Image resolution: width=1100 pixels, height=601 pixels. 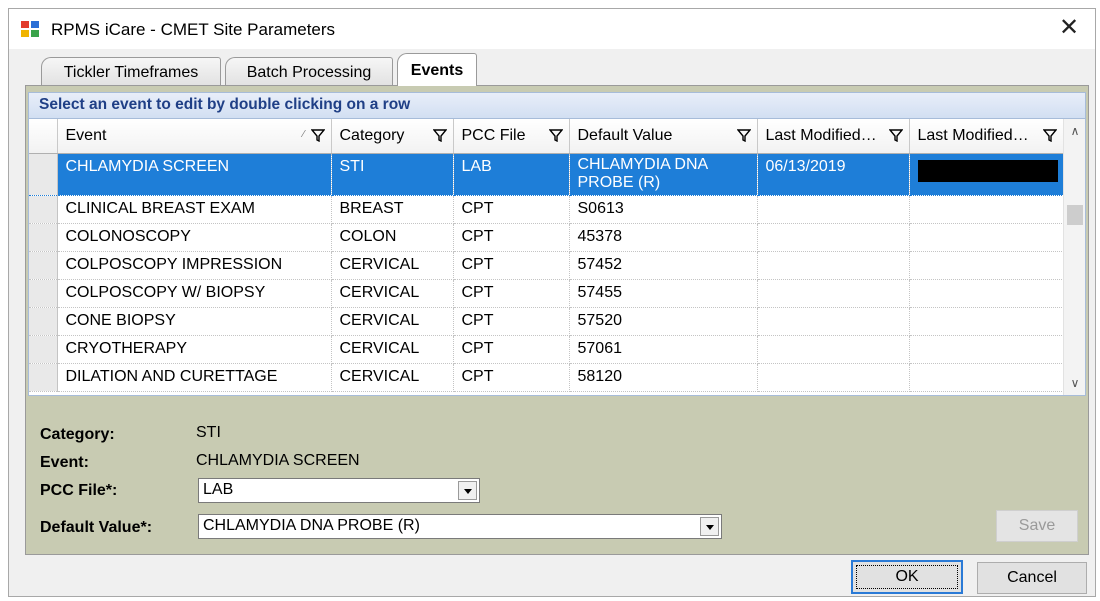 I want to click on ok-button: OK, so click(x=907, y=577).